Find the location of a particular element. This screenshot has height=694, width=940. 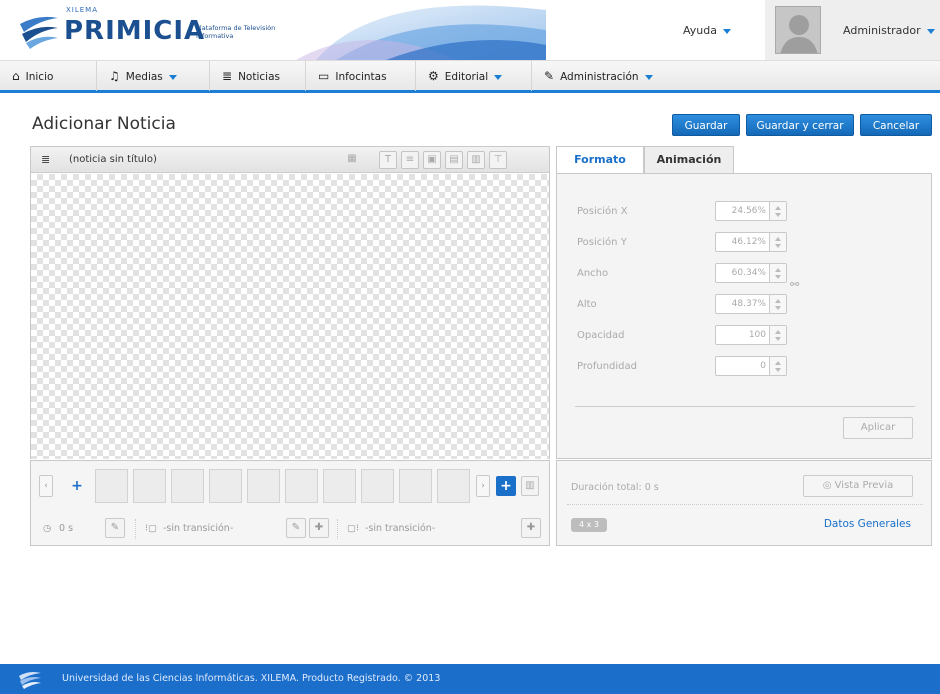

edit-transition-in-button: ✎ is located at coordinates (296, 528).